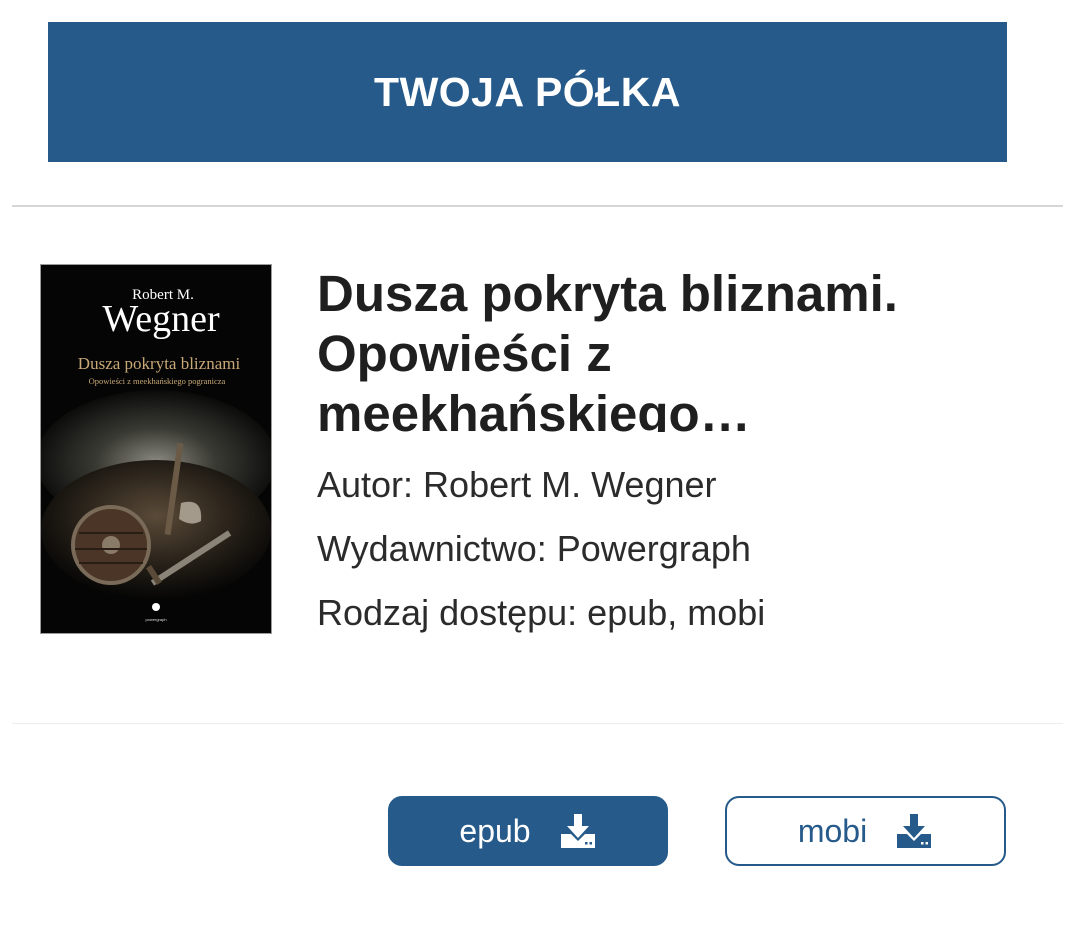 This screenshot has width=1077, height=935. What do you see at coordinates (159, 363) in the screenshot?
I see `cover-title: Dusza pokryta bliznami` at bounding box center [159, 363].